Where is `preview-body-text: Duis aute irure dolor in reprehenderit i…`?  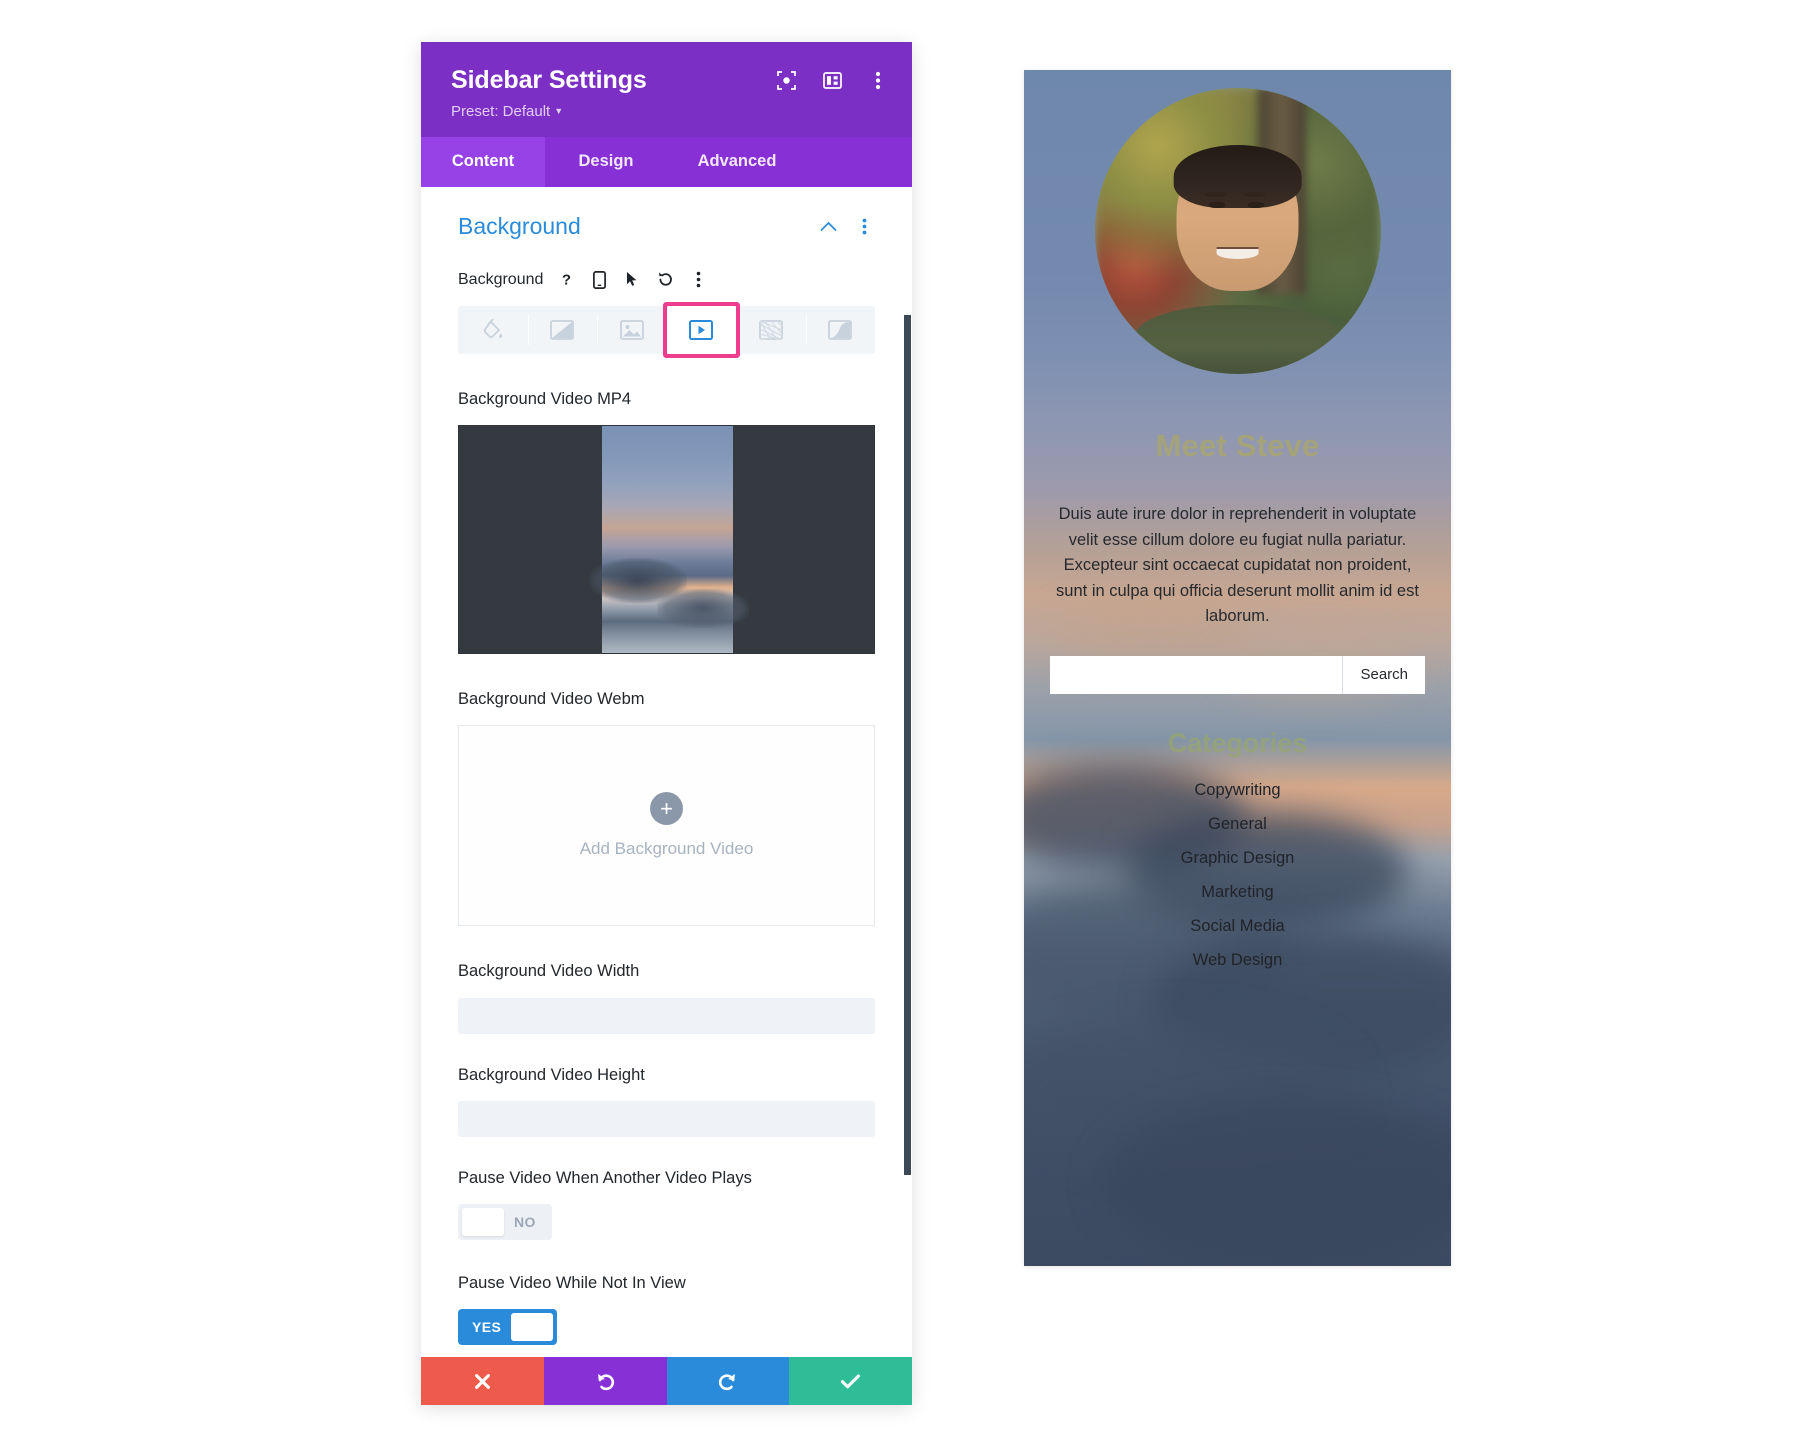
preview-body-text: Duis aute irure dolor in reprehenderit i… is located at coordinates (1237, 565).